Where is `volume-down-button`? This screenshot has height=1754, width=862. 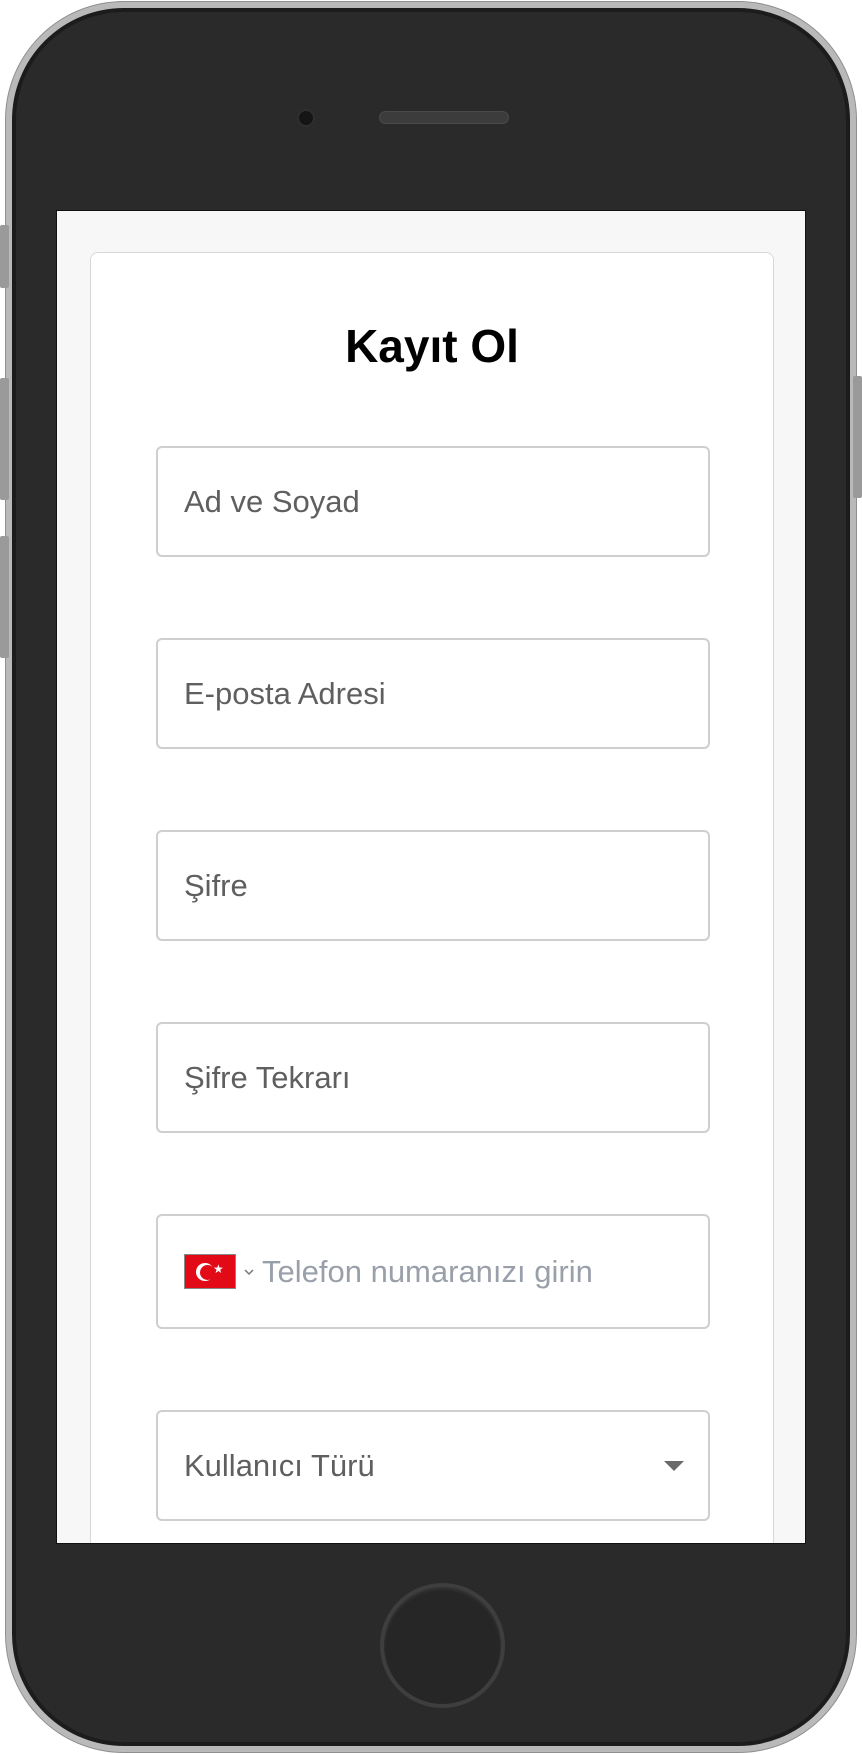
volume-down-button is located at coordinates (4, 597).